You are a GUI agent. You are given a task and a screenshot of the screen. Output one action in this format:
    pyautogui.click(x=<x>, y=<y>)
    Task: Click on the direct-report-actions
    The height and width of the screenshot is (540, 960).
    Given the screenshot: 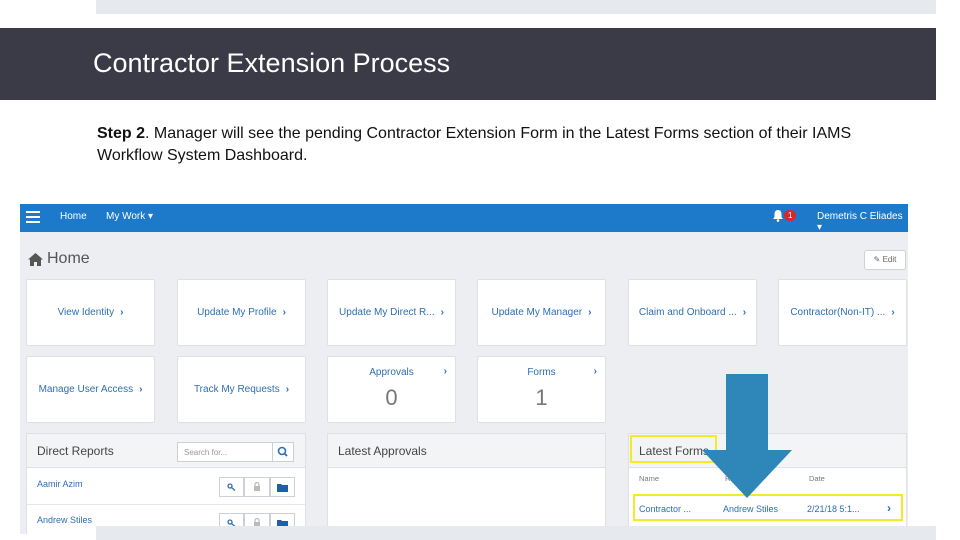 What is the action you would take?
    pyautogui.click(x=257, y=487)
    